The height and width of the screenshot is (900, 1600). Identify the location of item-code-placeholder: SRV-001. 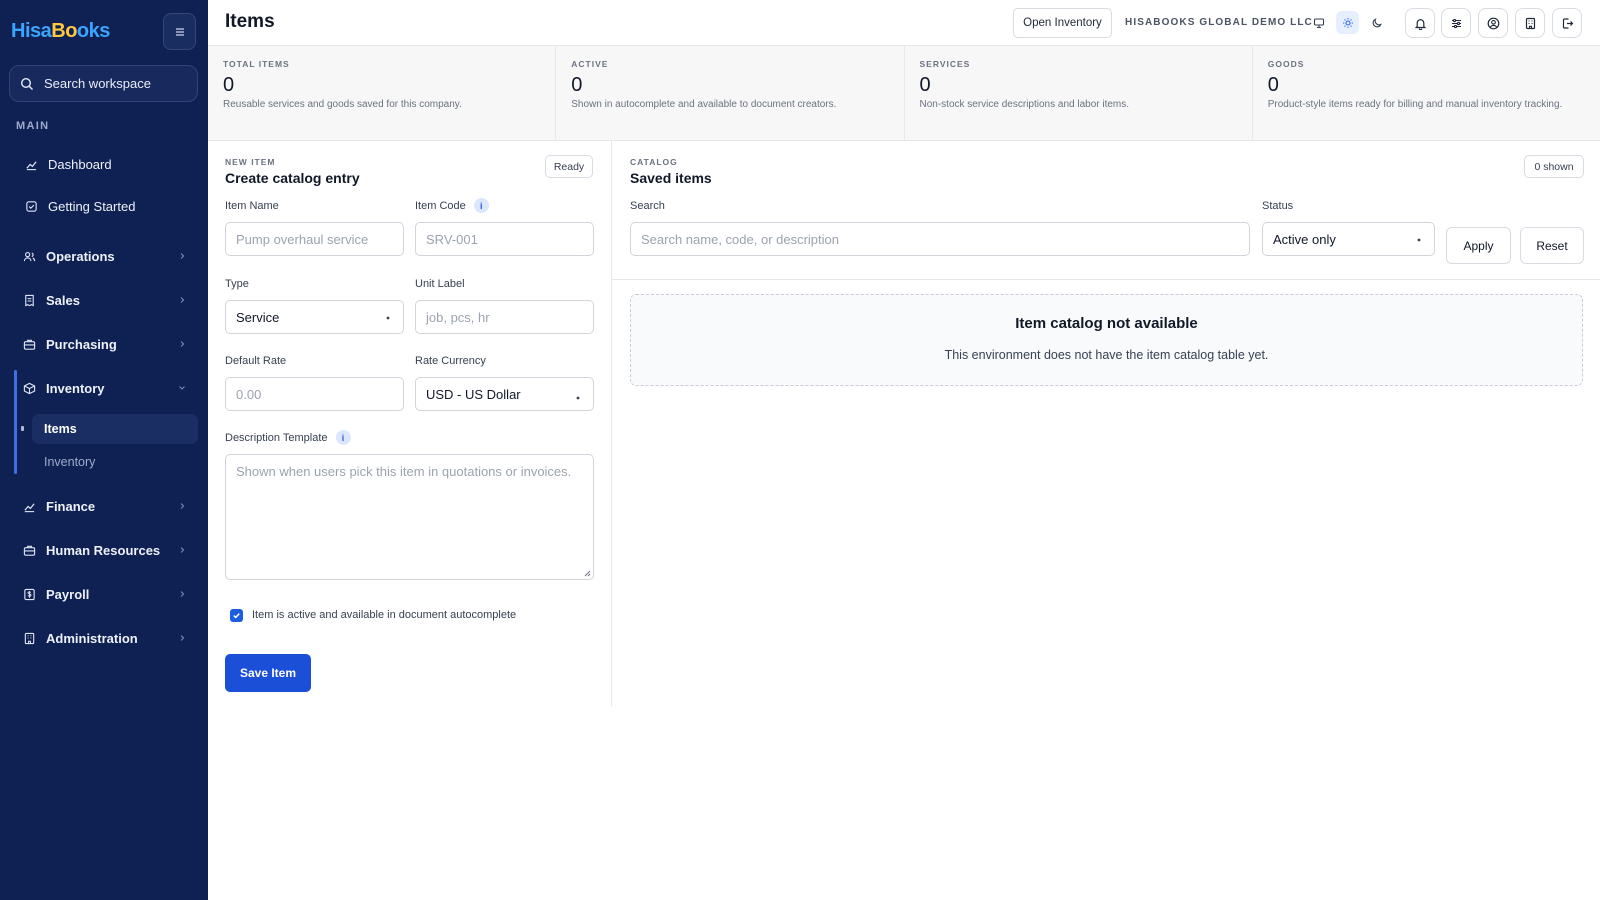
(452, 239).